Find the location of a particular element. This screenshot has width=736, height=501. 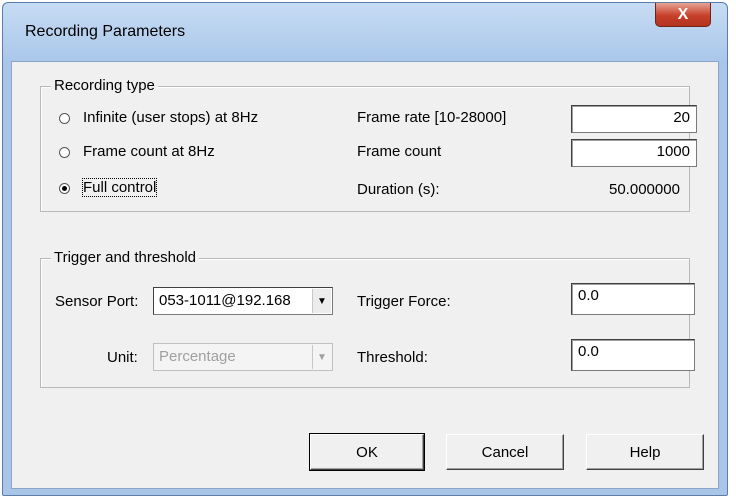

frame-rate-value: 20 is located at coordinates (681, 117).